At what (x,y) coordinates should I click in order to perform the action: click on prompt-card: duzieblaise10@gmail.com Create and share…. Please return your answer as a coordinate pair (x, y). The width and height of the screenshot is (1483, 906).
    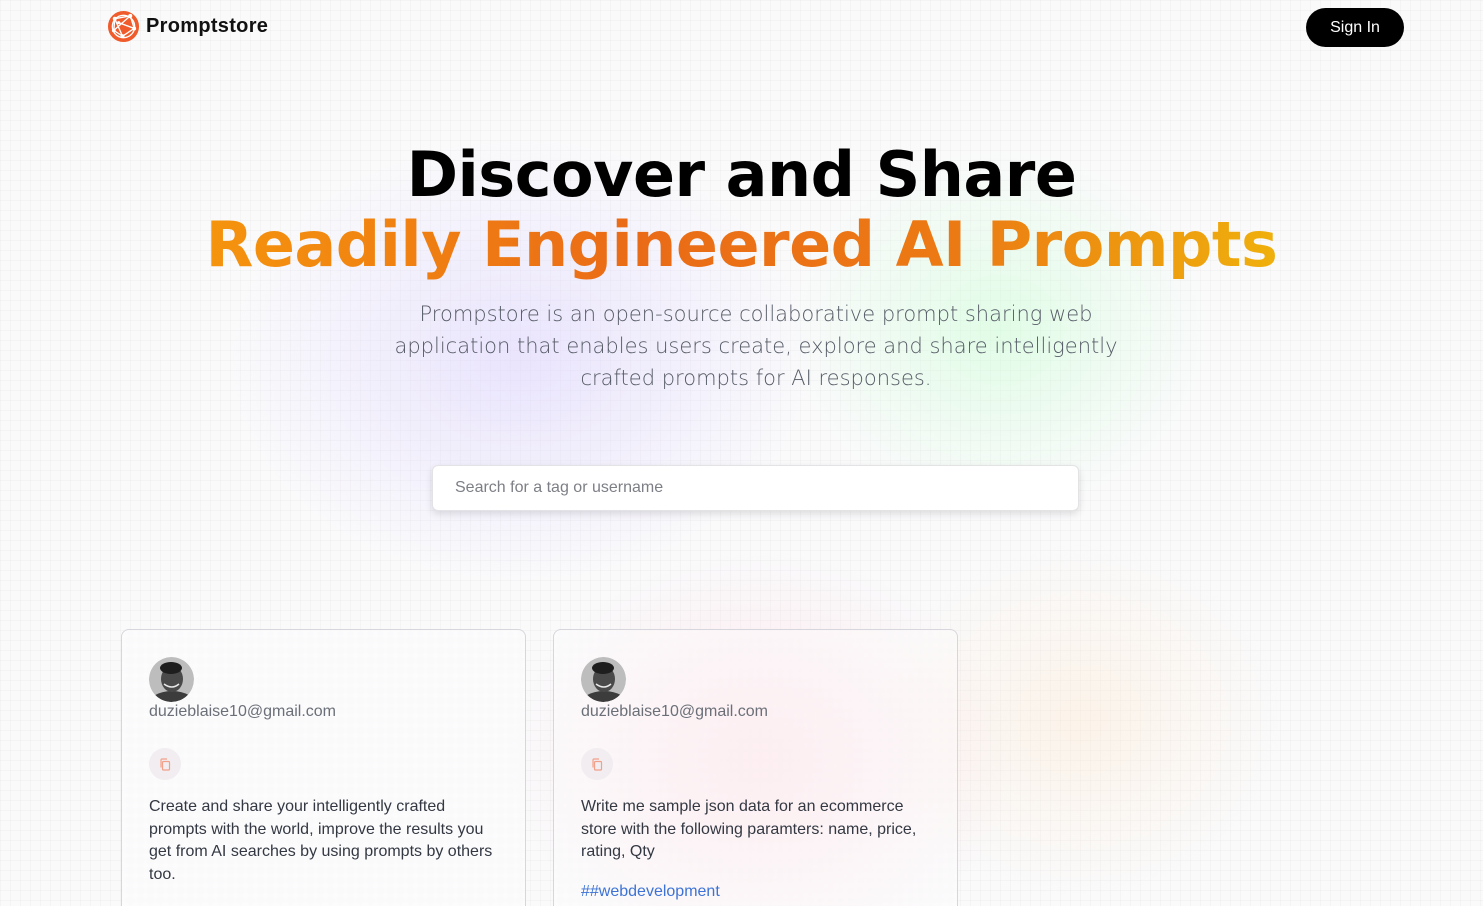
    Looking at the image, I should click on (323, 767).